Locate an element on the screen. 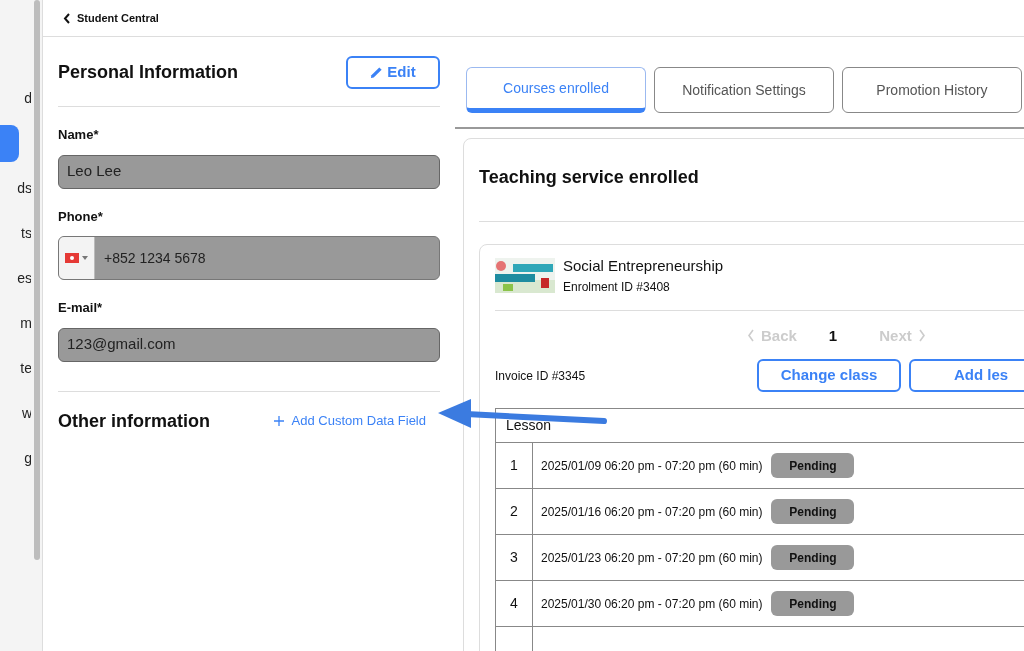 The width and height of the screenshot is (1024, 651). row-number: 4 is located at coordinates (514, 603).